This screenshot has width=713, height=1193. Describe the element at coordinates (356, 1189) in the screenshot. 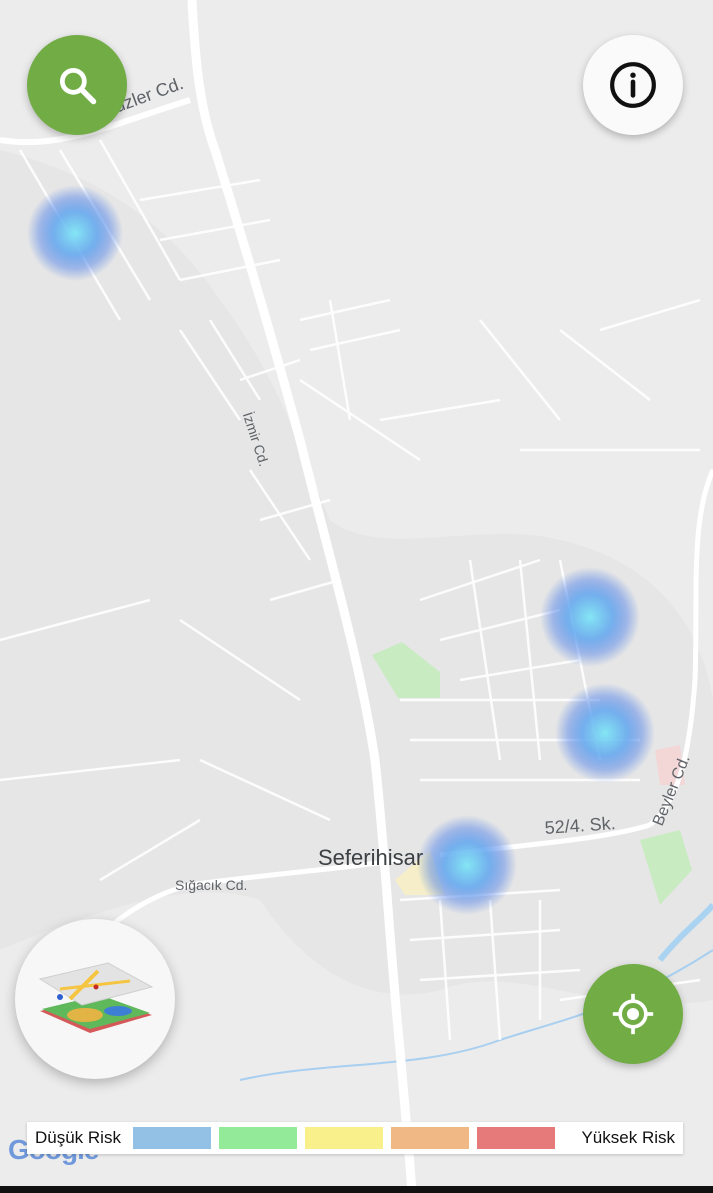

I see `bottom-system-bar` at that location.